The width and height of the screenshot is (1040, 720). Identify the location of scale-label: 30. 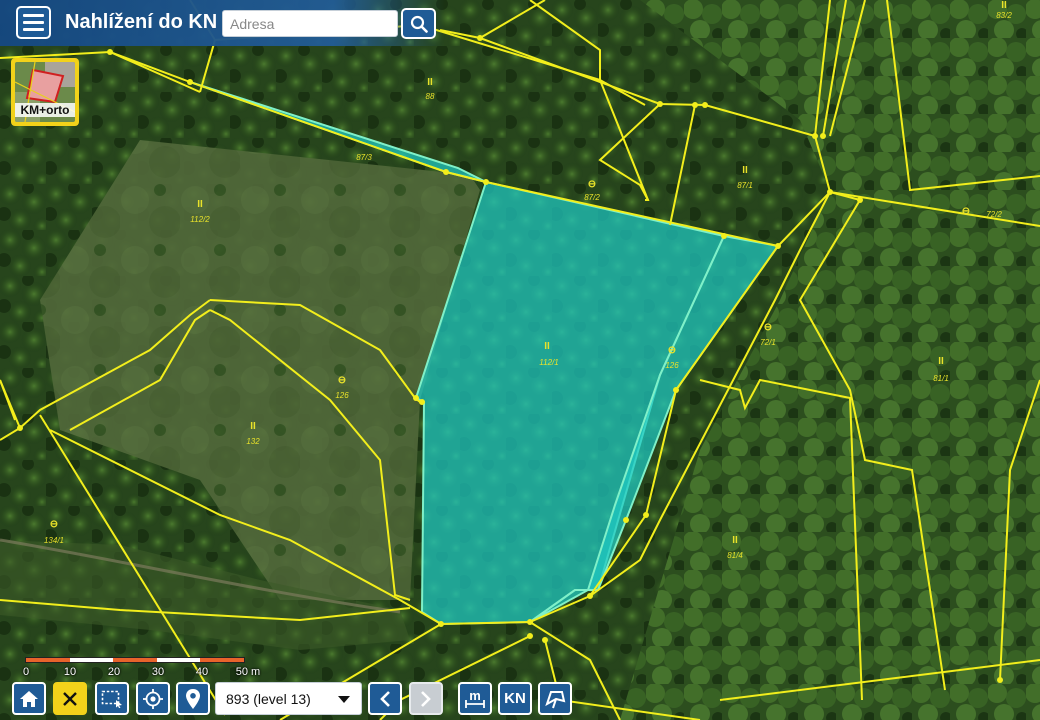
(158, 672).